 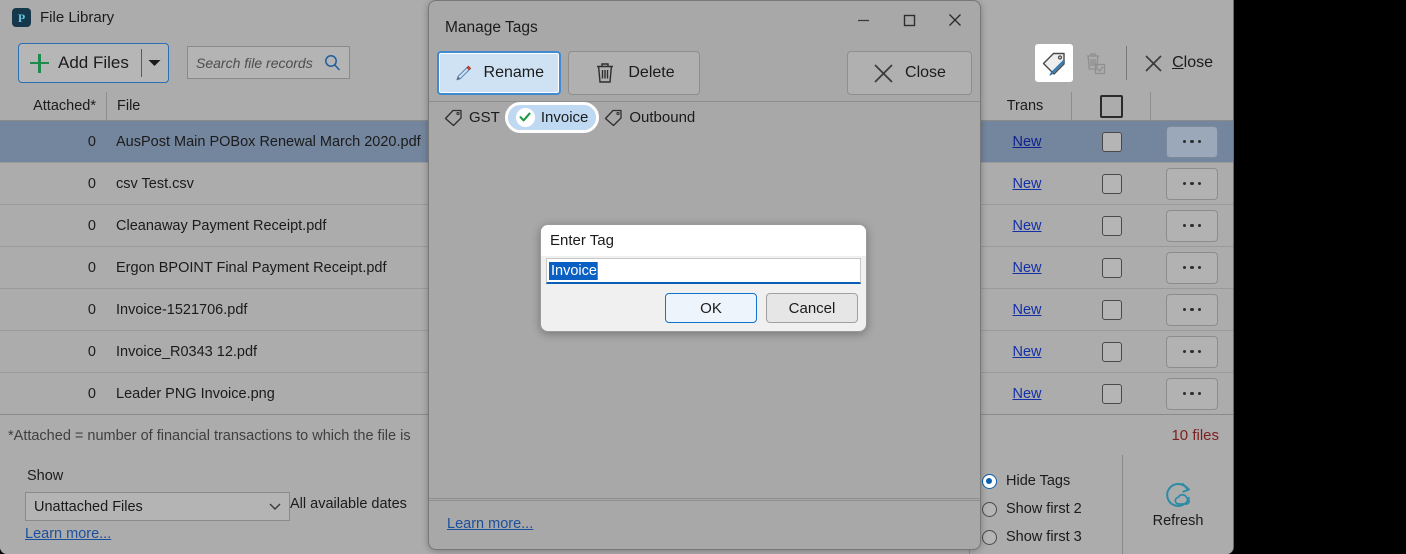 What do you see at coordinates (77, 17) in the screenshot?
I see `page-title: File Library` at bounding box center [77, 17].